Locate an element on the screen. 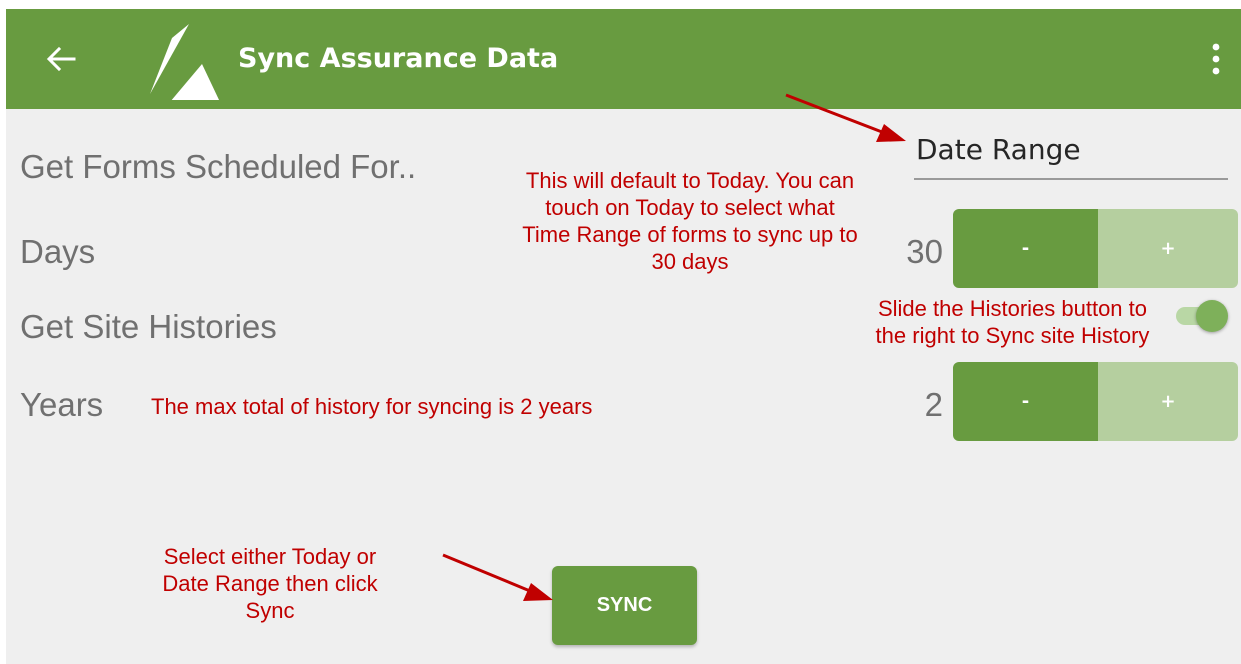 The width and height of the screenshot is (1241, 664). sail-logo-icon is located at coordinates (185, 62).